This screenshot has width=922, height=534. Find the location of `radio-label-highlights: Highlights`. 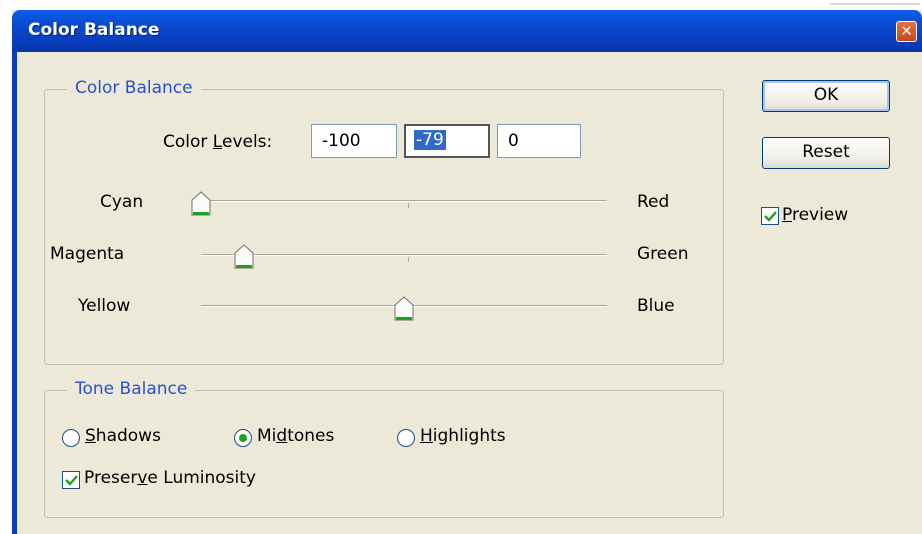

radio-label-highlights: Highlights is located at coordinates (463, 436).